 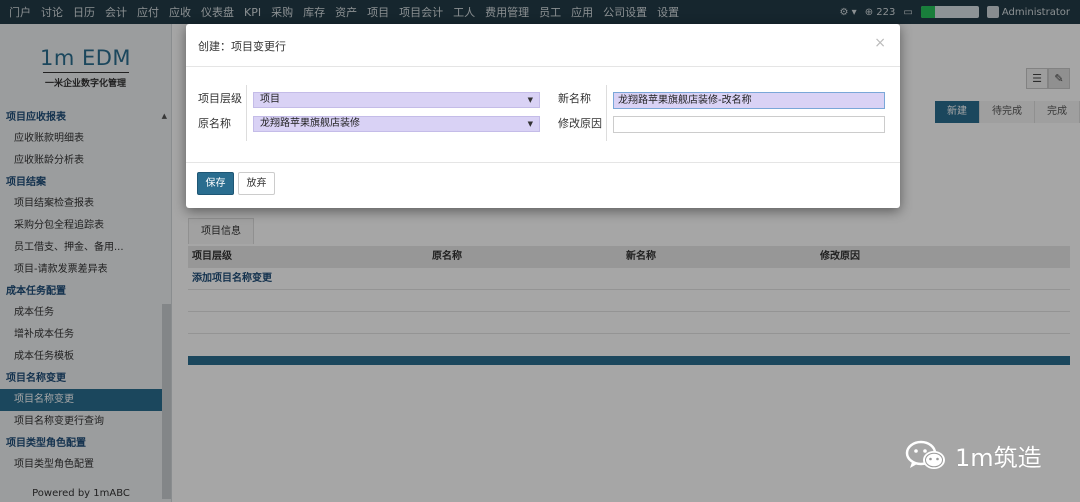 What do you see at coordinates (220, 98) in the screenshot?
I see `level-label: 项目层级` at bounding box center [220, 98].